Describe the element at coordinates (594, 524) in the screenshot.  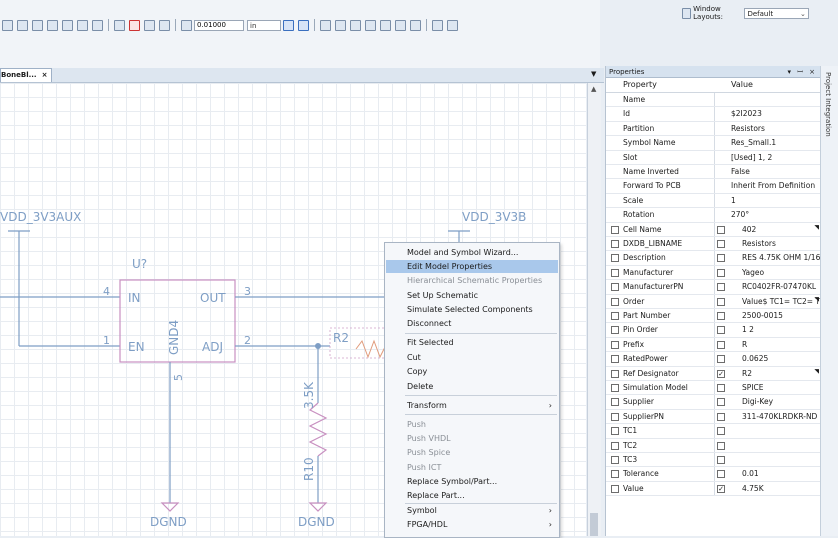
I see `scroll-thumb` at that location.